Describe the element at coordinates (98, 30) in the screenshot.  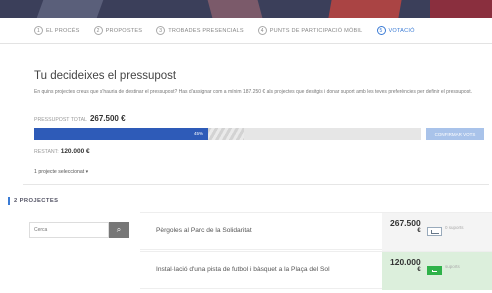
I see `step-number-icon: 2` at that location.